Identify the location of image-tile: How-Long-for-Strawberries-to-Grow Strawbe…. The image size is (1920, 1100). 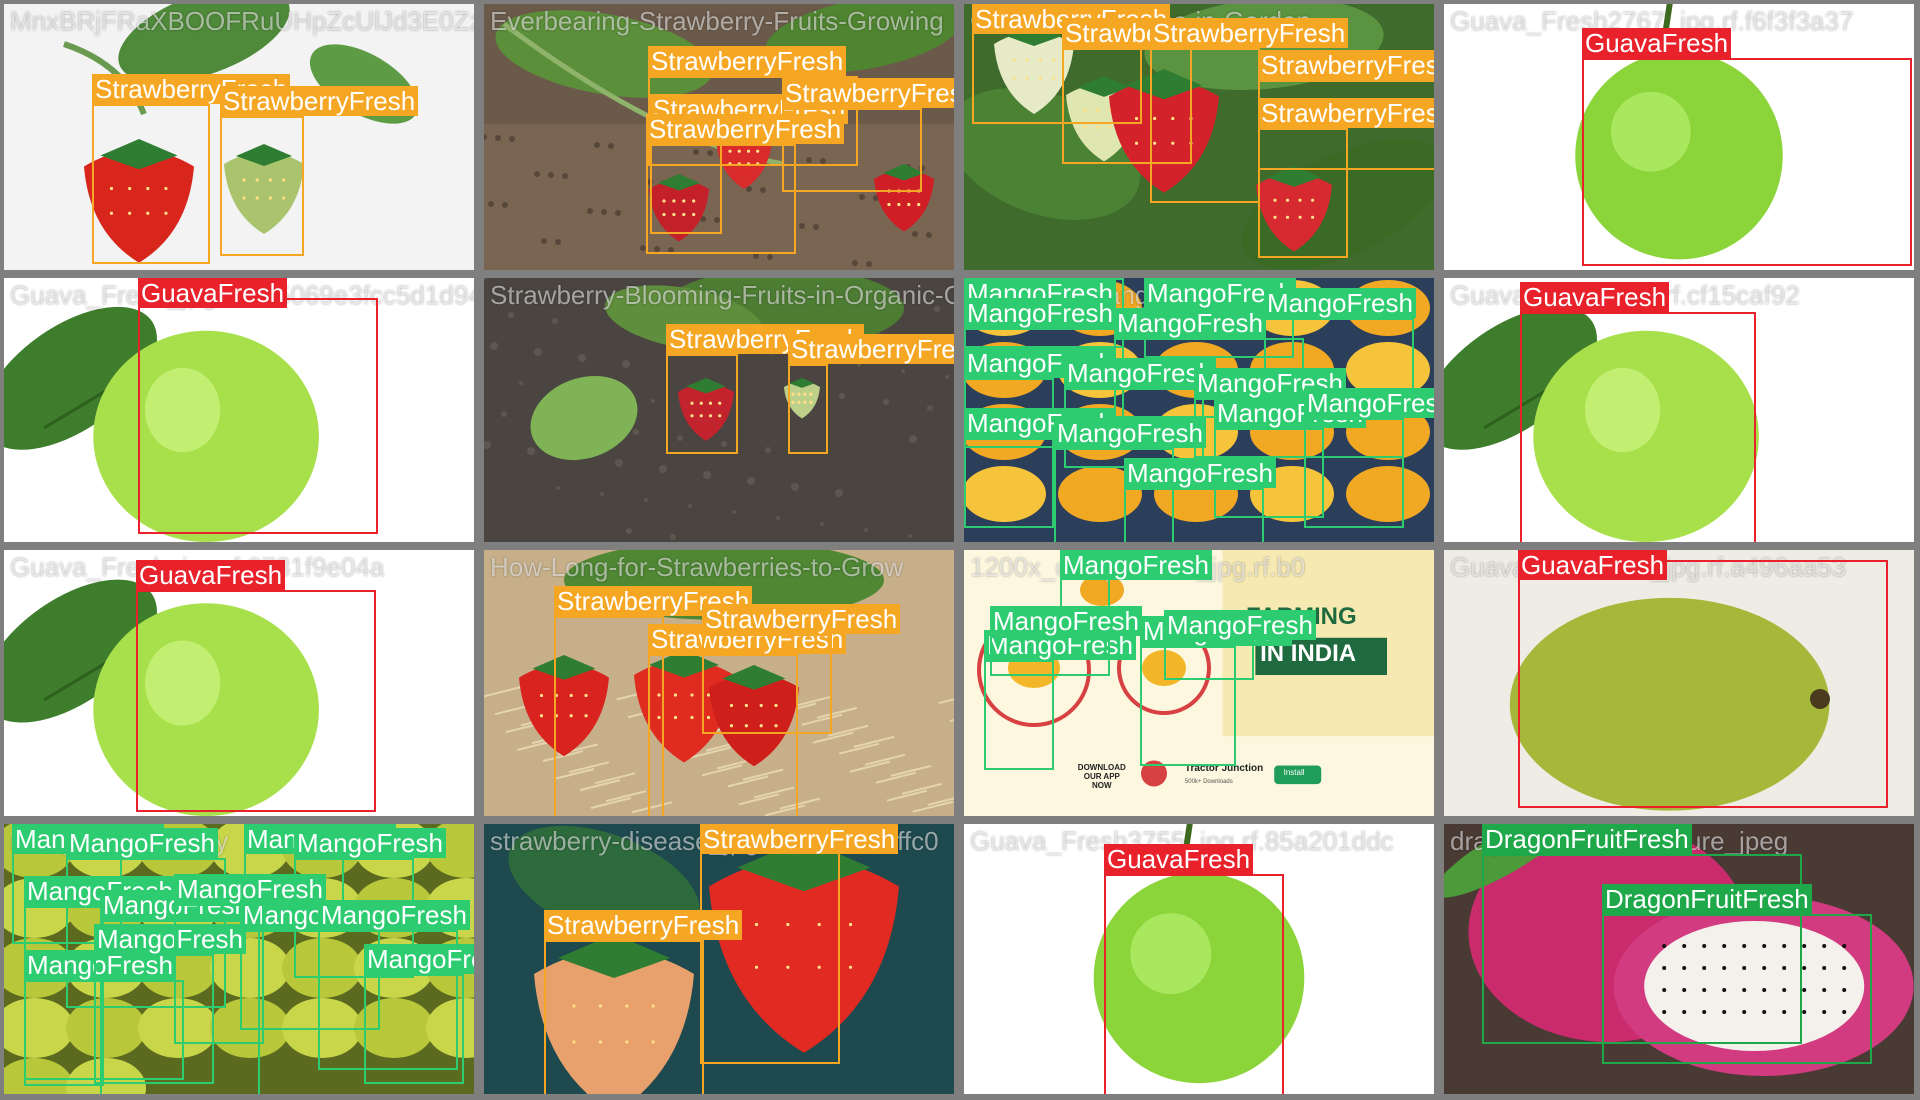
(719, 683).